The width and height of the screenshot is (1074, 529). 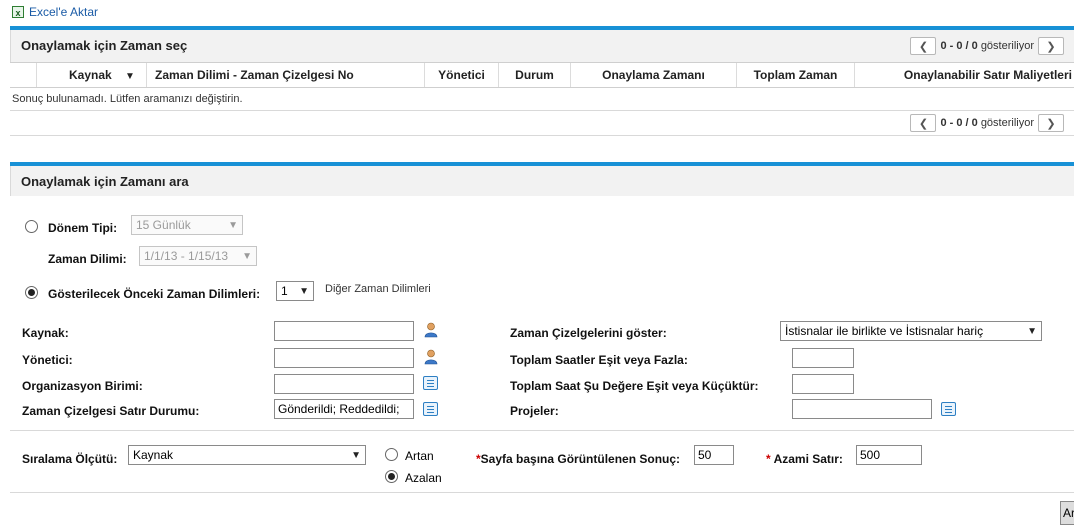 I want to click on sort-asc-radio, so click(x=391, y=454).